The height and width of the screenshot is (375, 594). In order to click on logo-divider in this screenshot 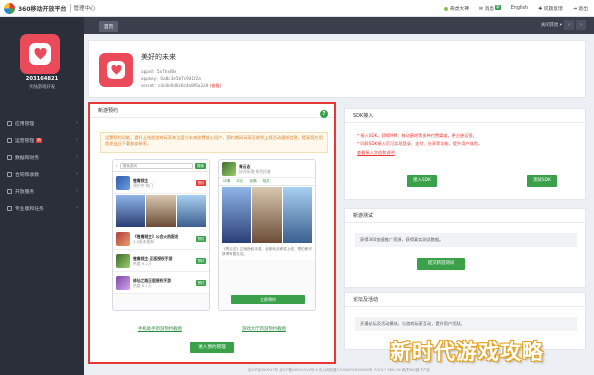, I will do `click(70, 8)`.